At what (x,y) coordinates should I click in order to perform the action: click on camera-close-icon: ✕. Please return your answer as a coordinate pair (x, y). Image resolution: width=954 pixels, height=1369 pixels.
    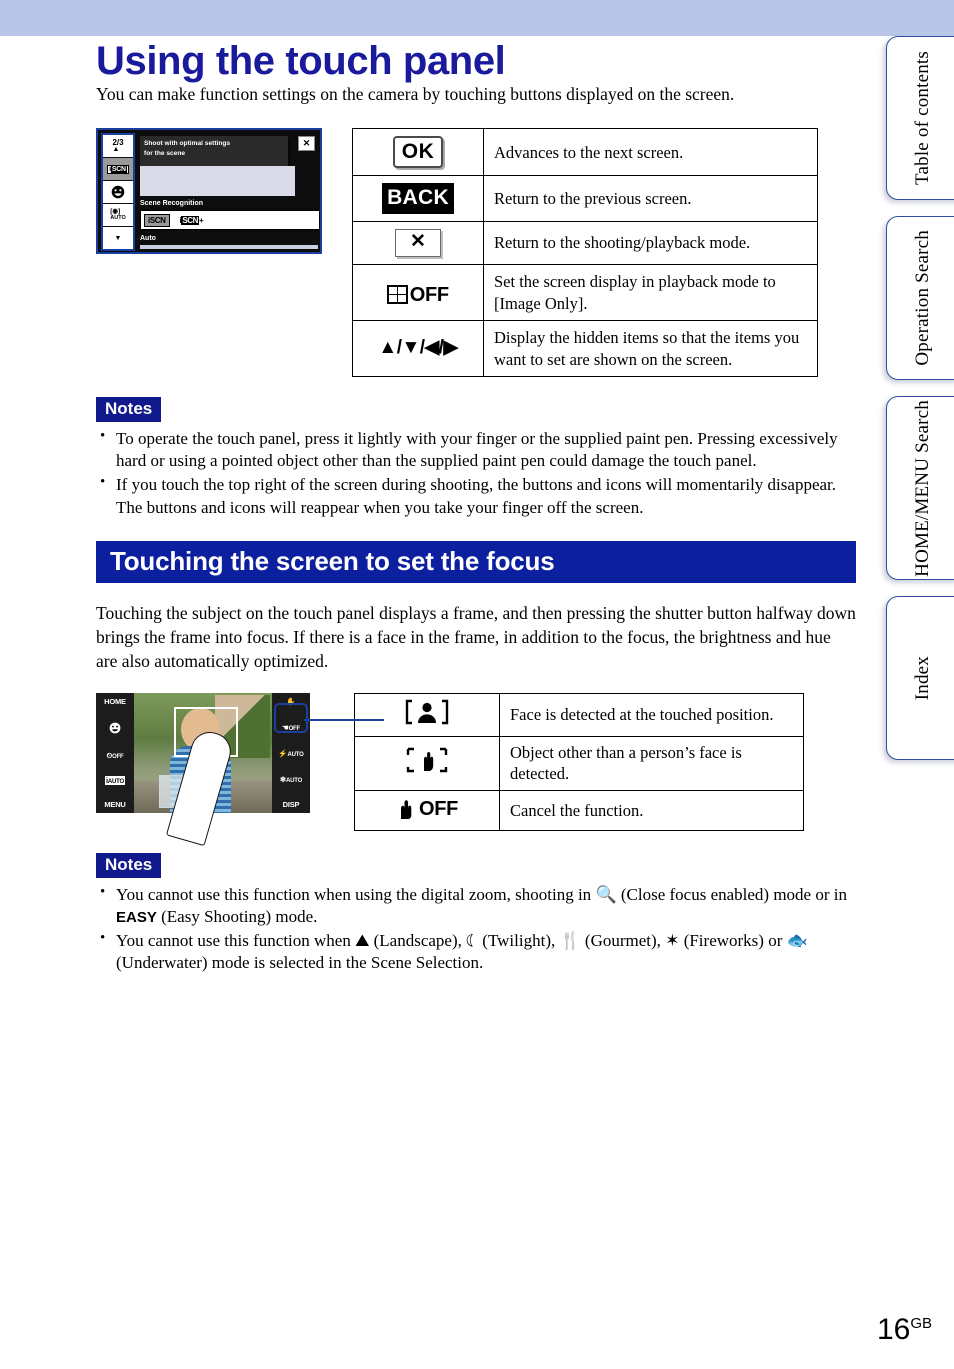
    Looking at the image, I should click on (306, 144).